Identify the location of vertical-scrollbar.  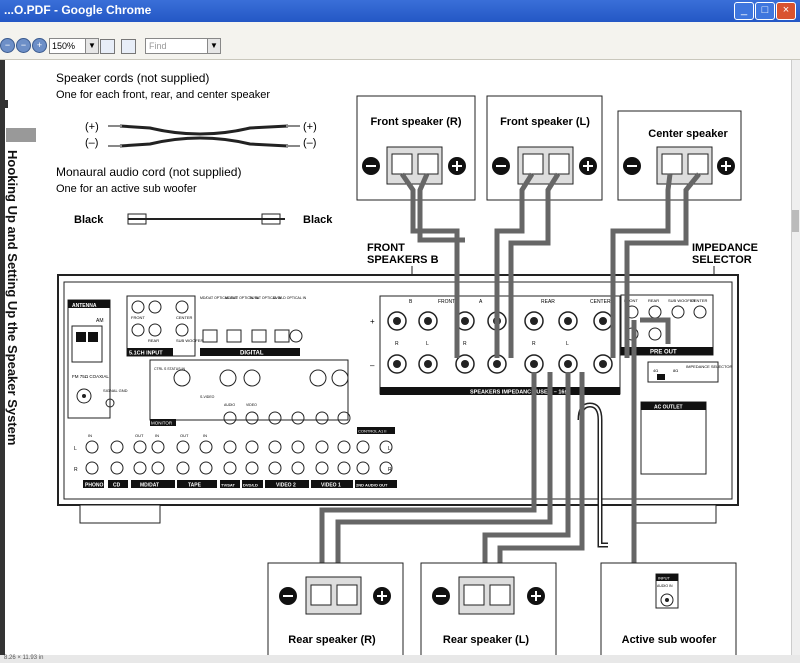
(795, 361).